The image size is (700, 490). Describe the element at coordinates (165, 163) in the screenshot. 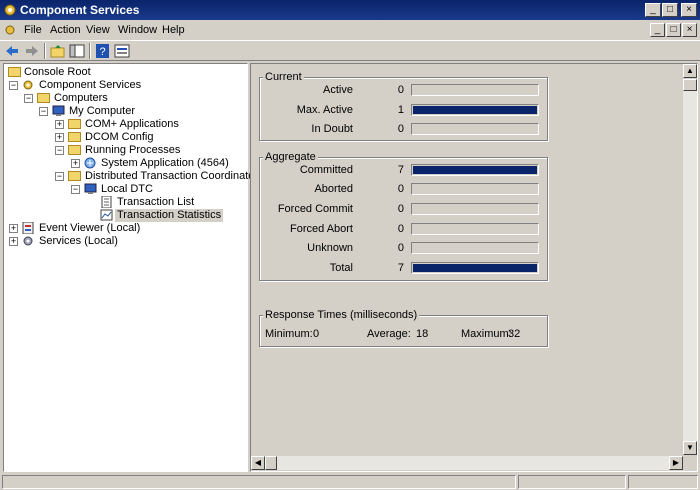

I see `tree-label: System Application (4564)` at that location.